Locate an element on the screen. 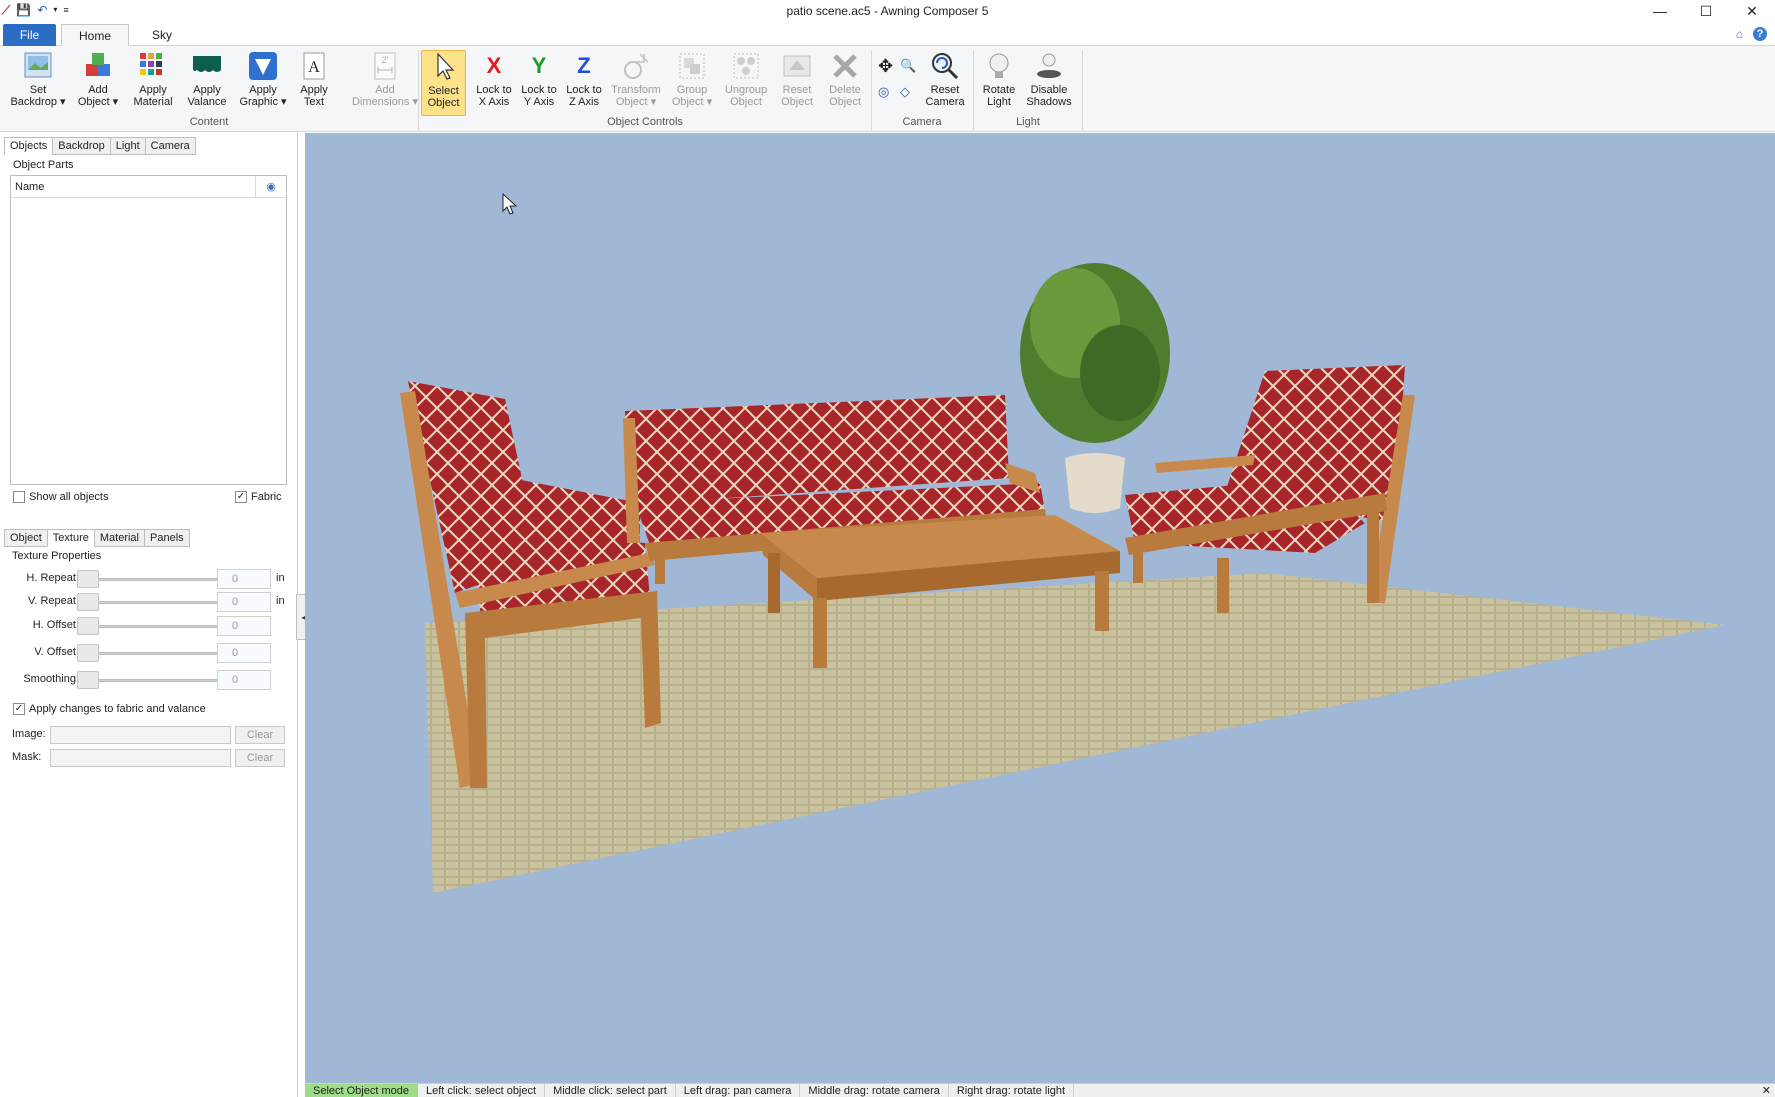 This screenshot has width=1775, height=1097. apply-graphic-button: Apply Graphic ▾ is located at coordinates (263, 83).